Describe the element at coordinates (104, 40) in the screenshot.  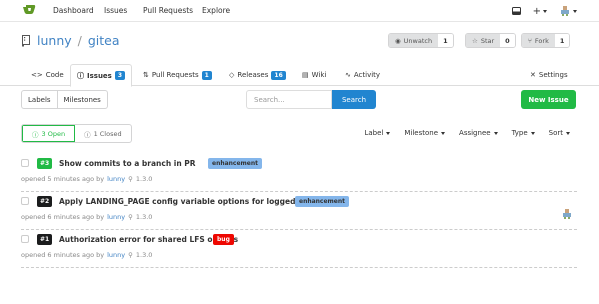
I see `repo-name-link: gitea` at that location.